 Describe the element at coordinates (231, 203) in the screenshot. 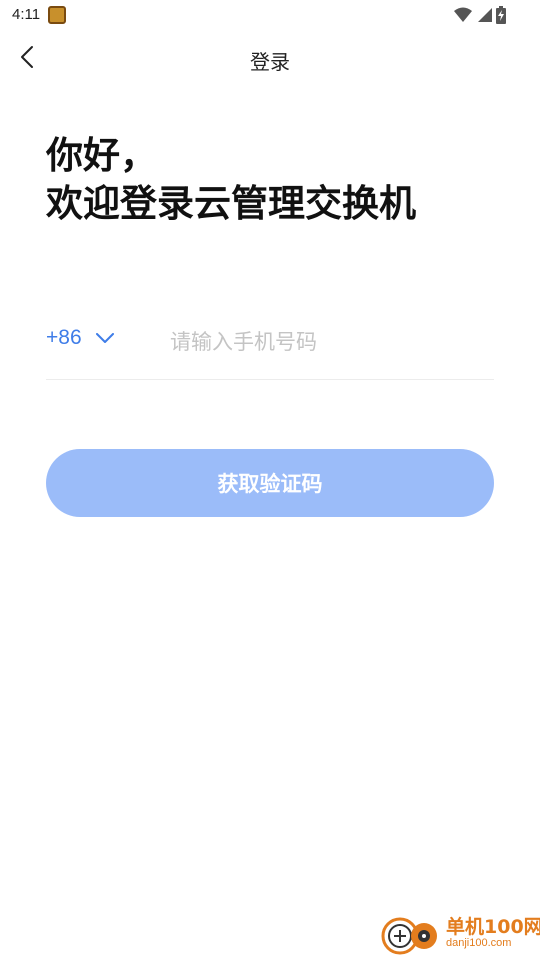

I see `greeting-line-2: 欢迎登录云管理交换机` at that location.